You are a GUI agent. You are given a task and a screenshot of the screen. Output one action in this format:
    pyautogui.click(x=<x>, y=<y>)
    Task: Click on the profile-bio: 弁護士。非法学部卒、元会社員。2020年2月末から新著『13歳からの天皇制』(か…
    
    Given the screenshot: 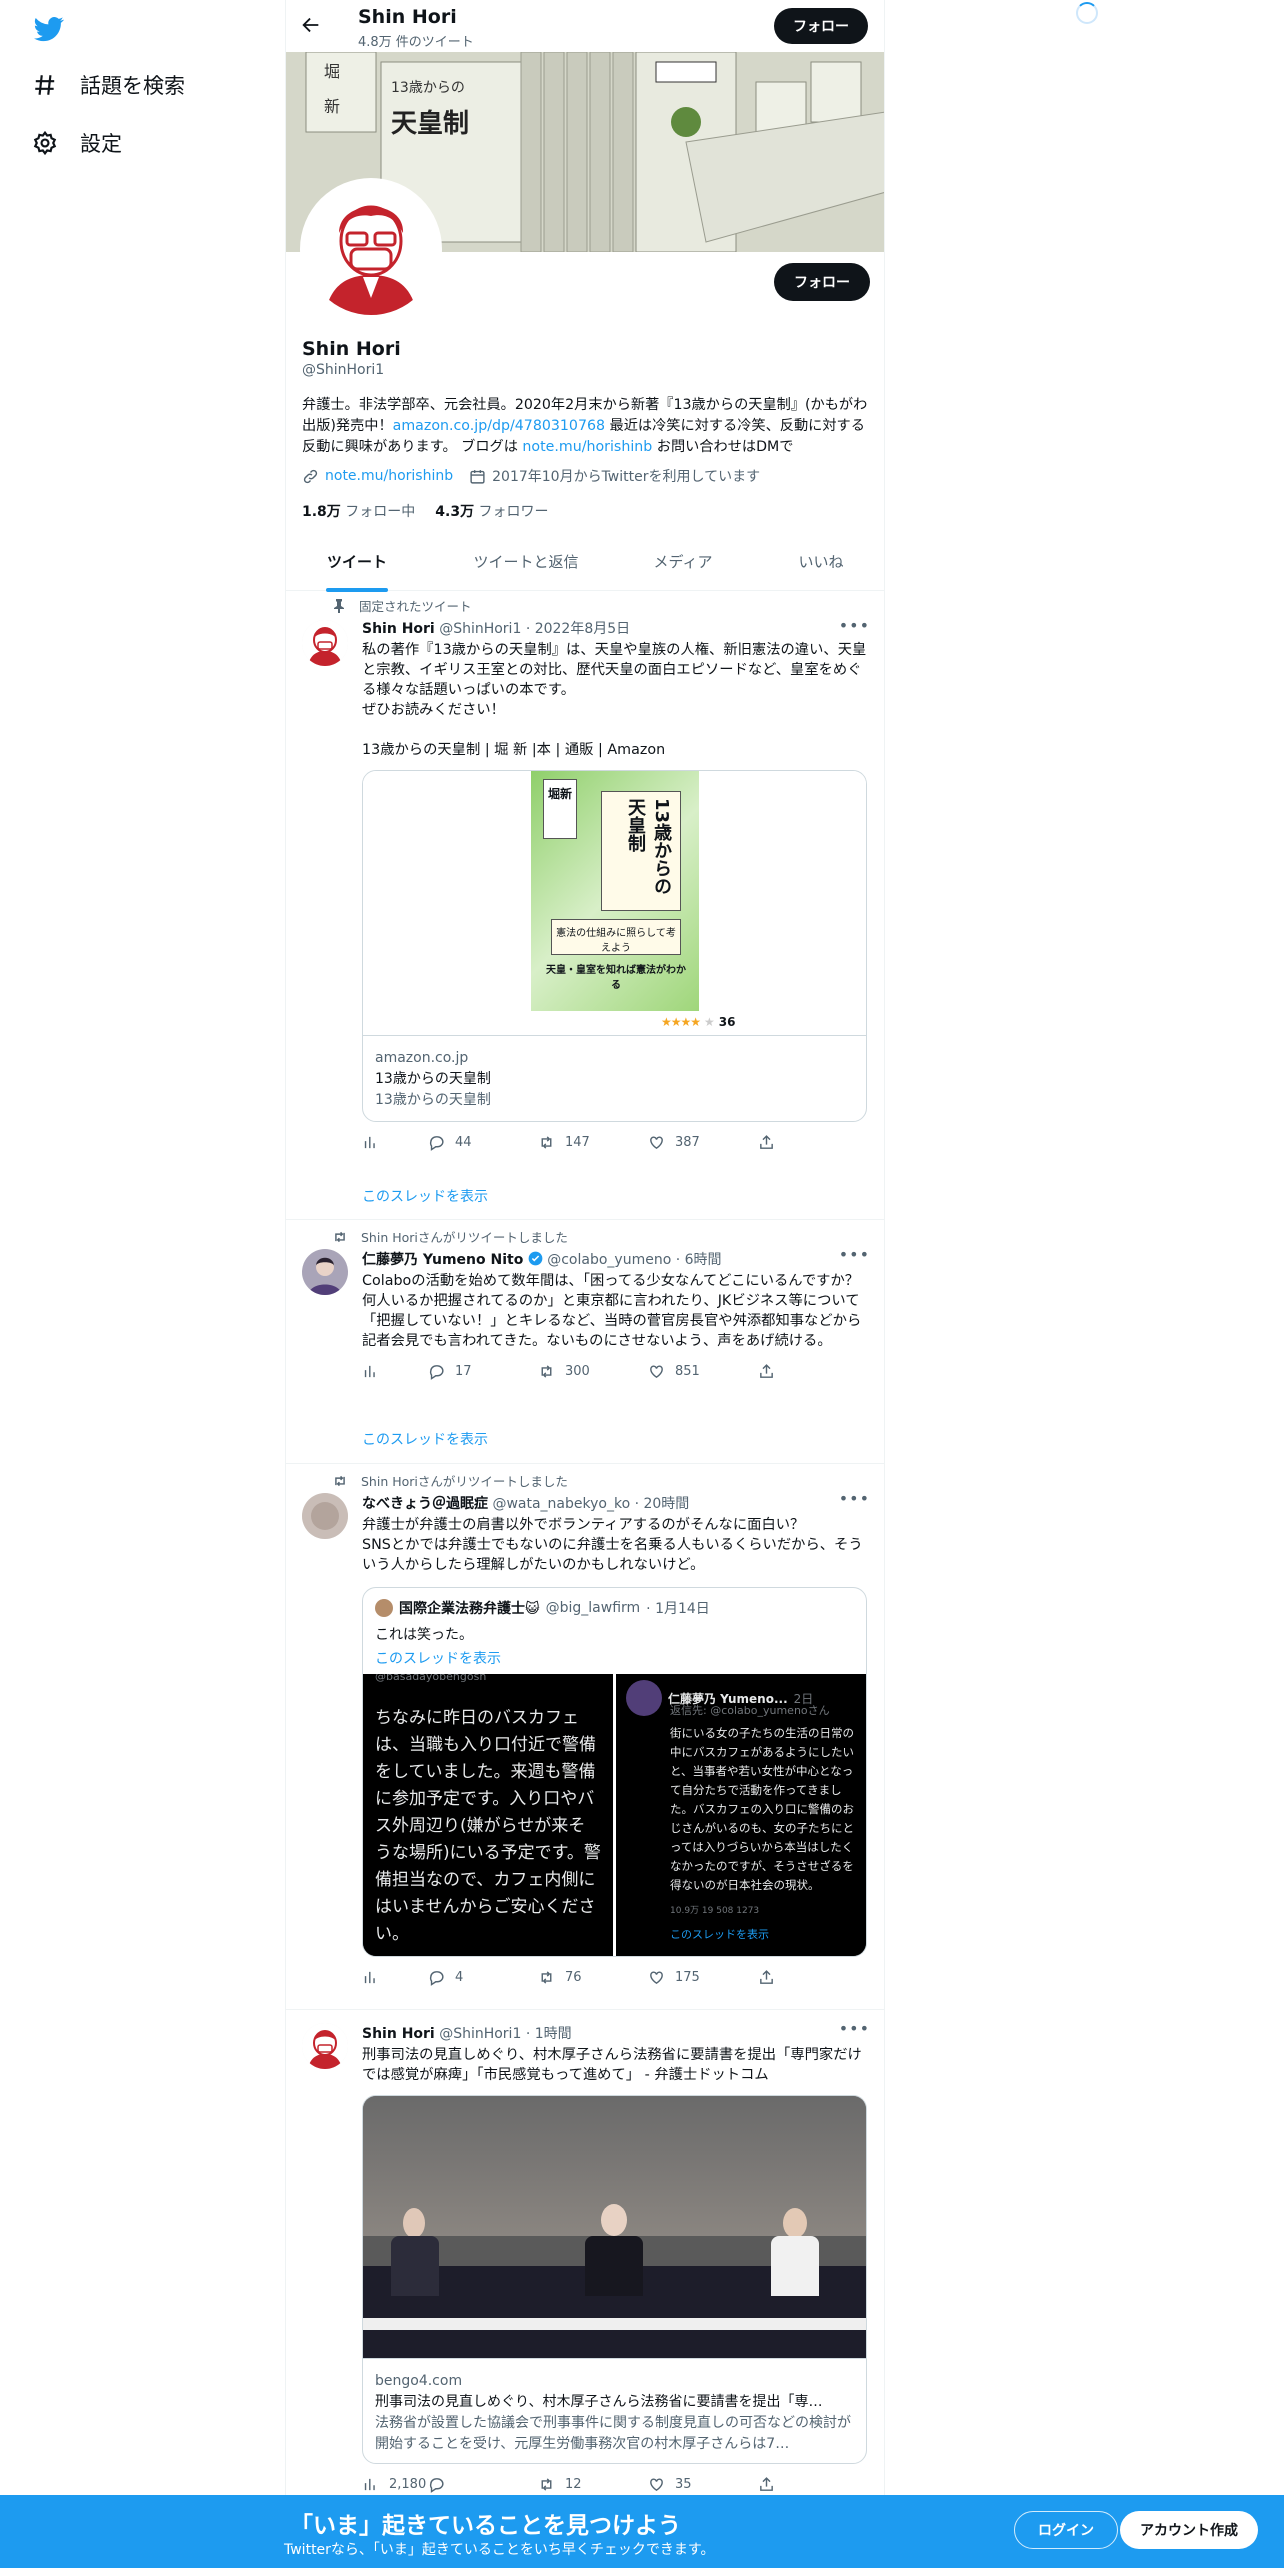 What is the action you would take?
    pyautogui.click(x=585, y=426)
    